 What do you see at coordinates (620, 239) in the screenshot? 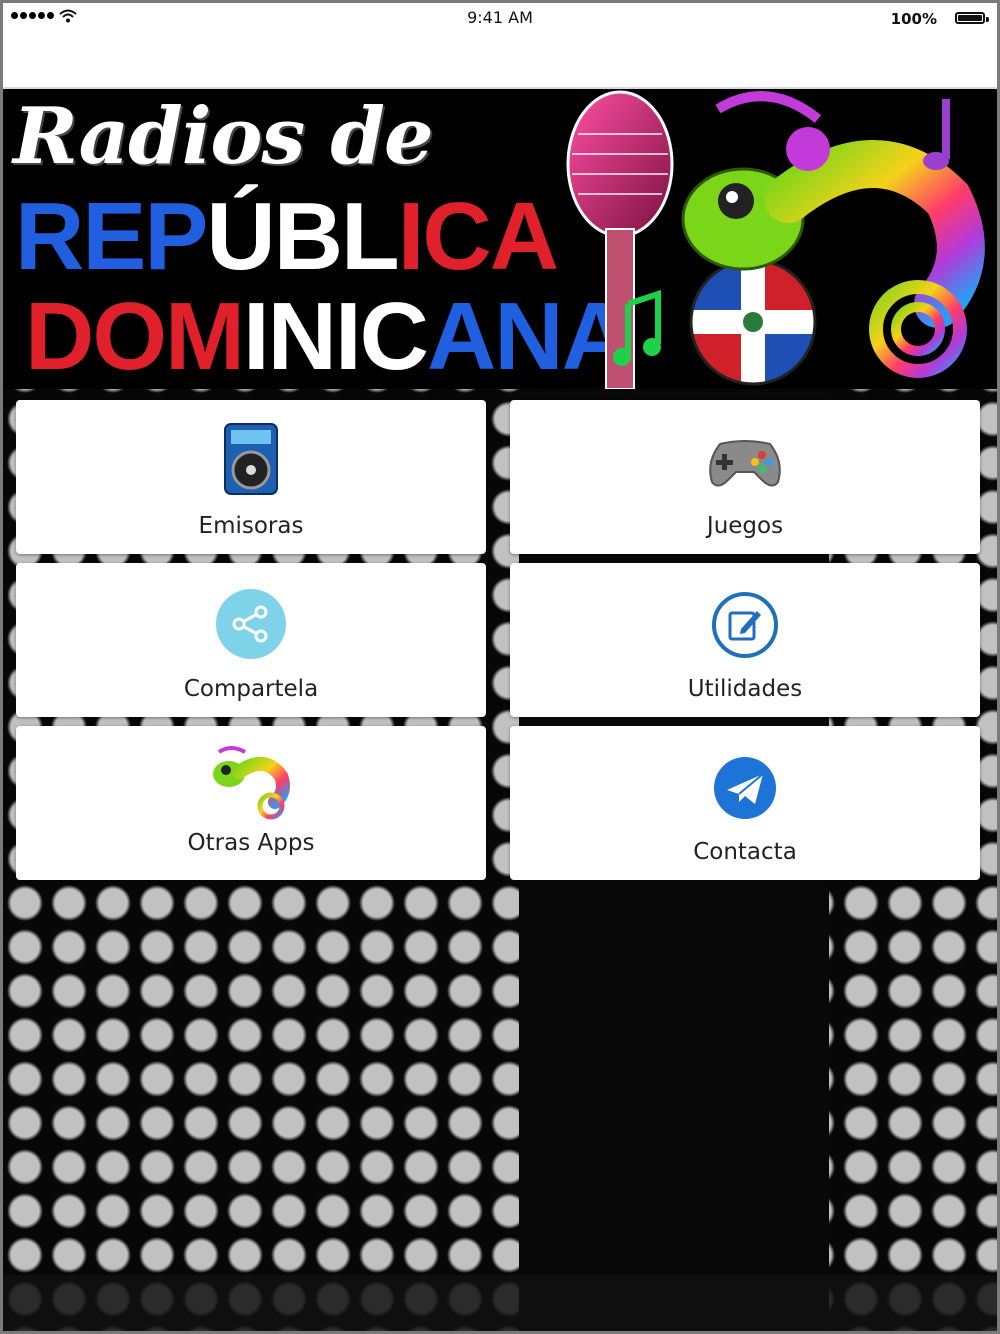
I see `microphone-icon` at bounding box center [620, 239].